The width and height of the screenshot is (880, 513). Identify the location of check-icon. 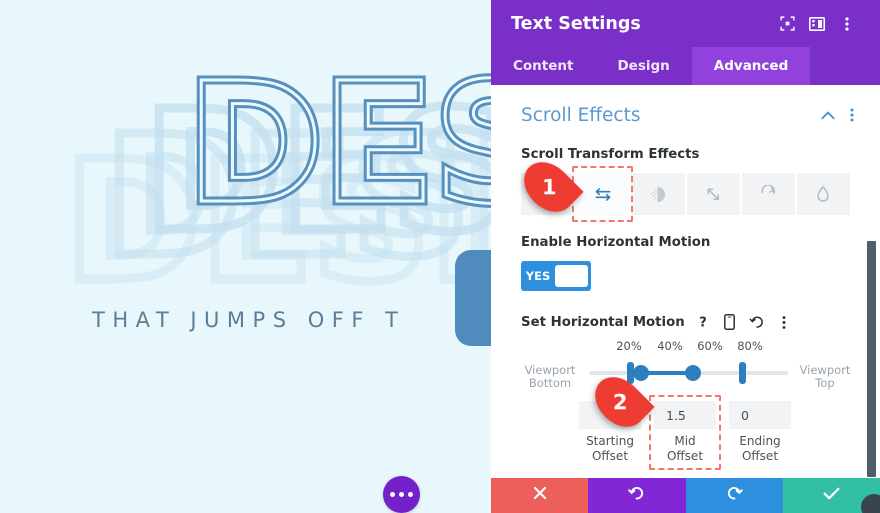
(831, 496).